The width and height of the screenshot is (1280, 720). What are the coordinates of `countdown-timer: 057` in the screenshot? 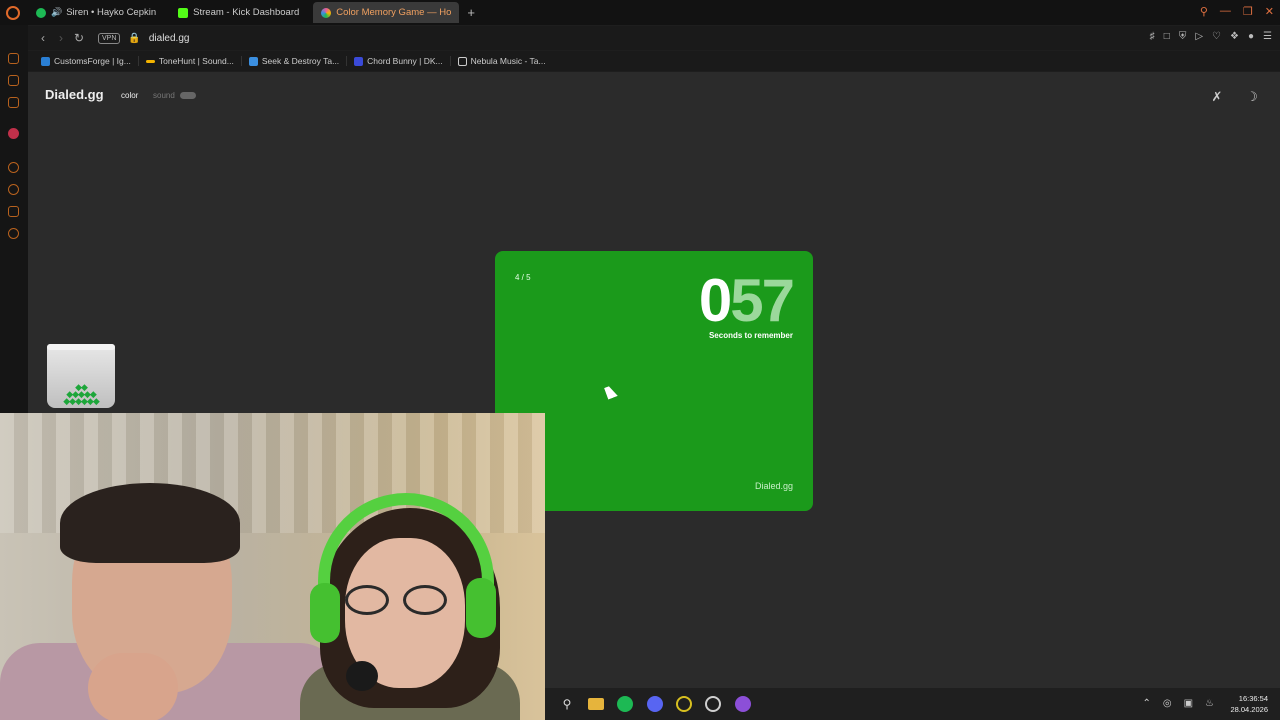 It's located at (746, 300).